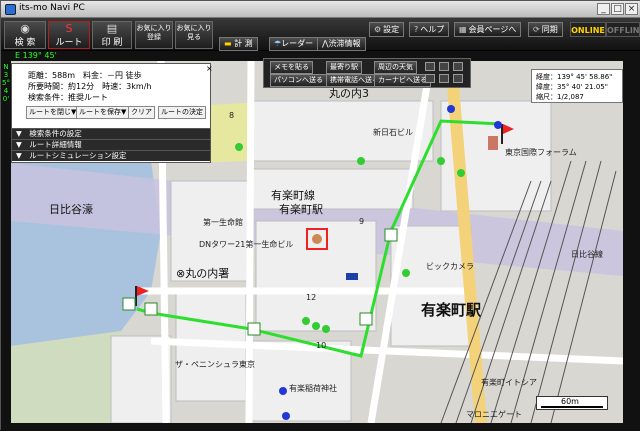  Describe the element at coordinates (69, 43) in the screenshot. I see `route-label: ルート` at that location.